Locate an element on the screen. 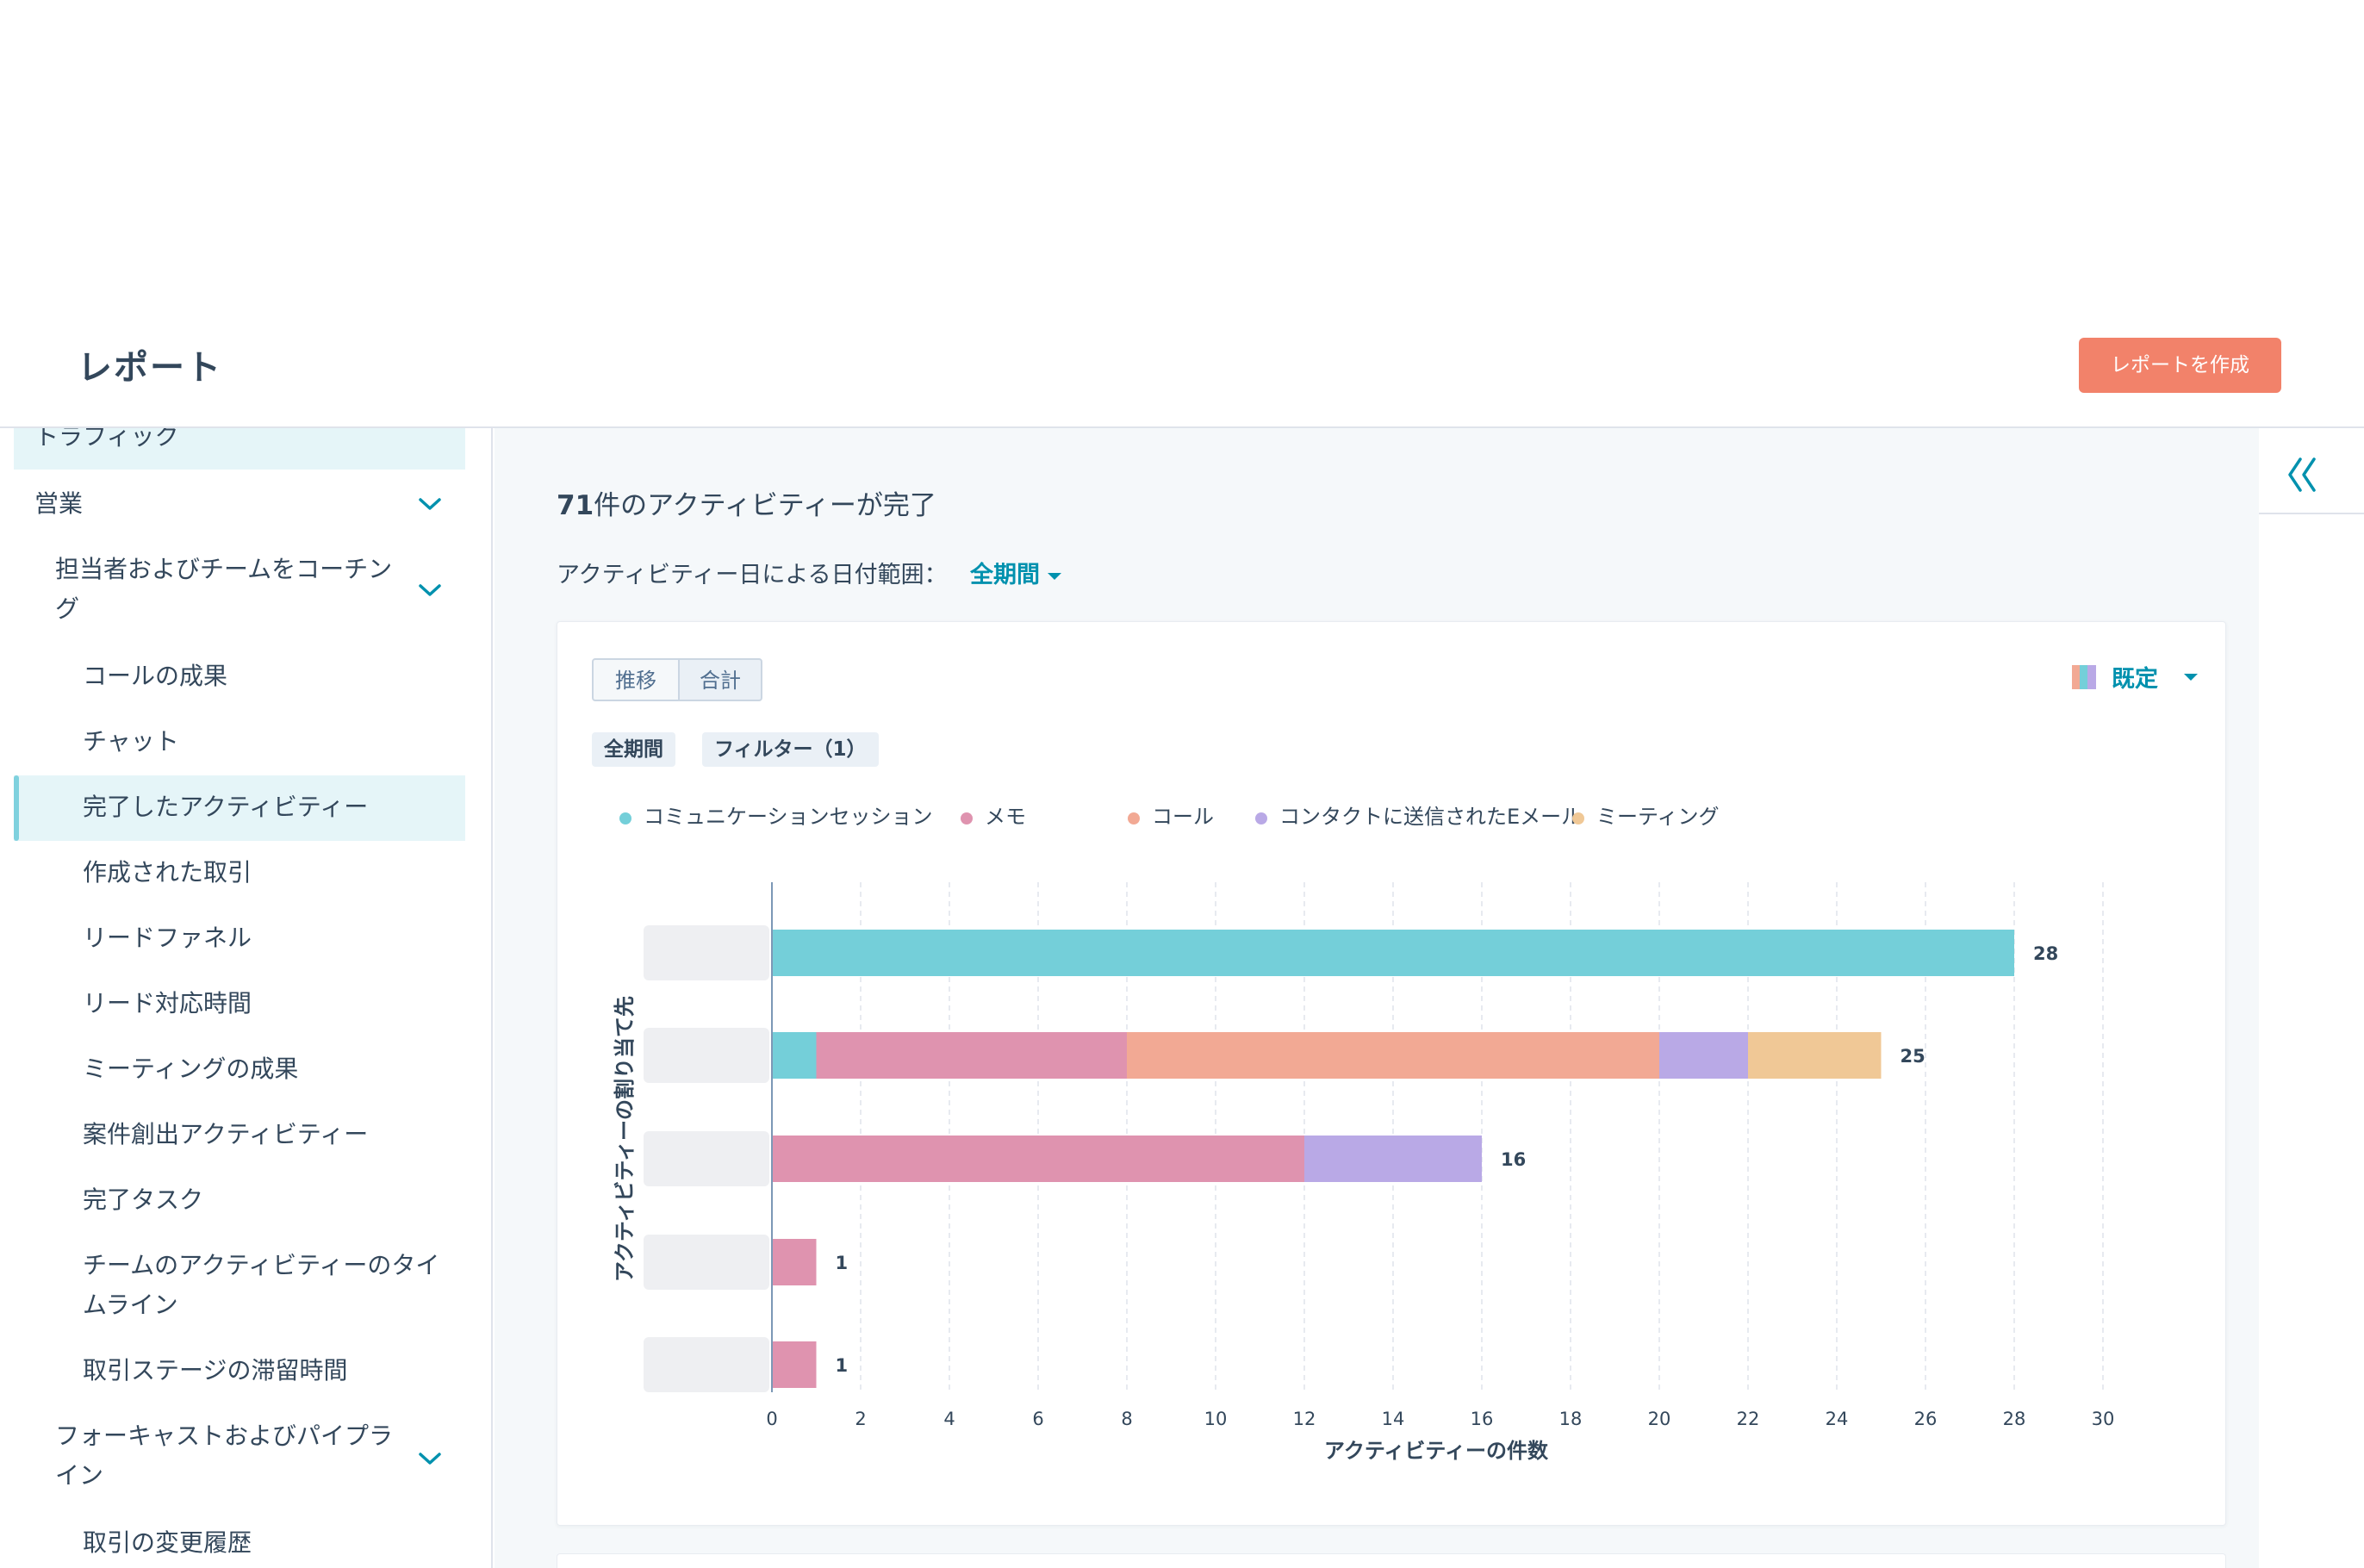 This screenshot has width=2364, height=1568. sidebar-item-meeting-results: ミーティングの成果 is located at coordinates (190, 1069).